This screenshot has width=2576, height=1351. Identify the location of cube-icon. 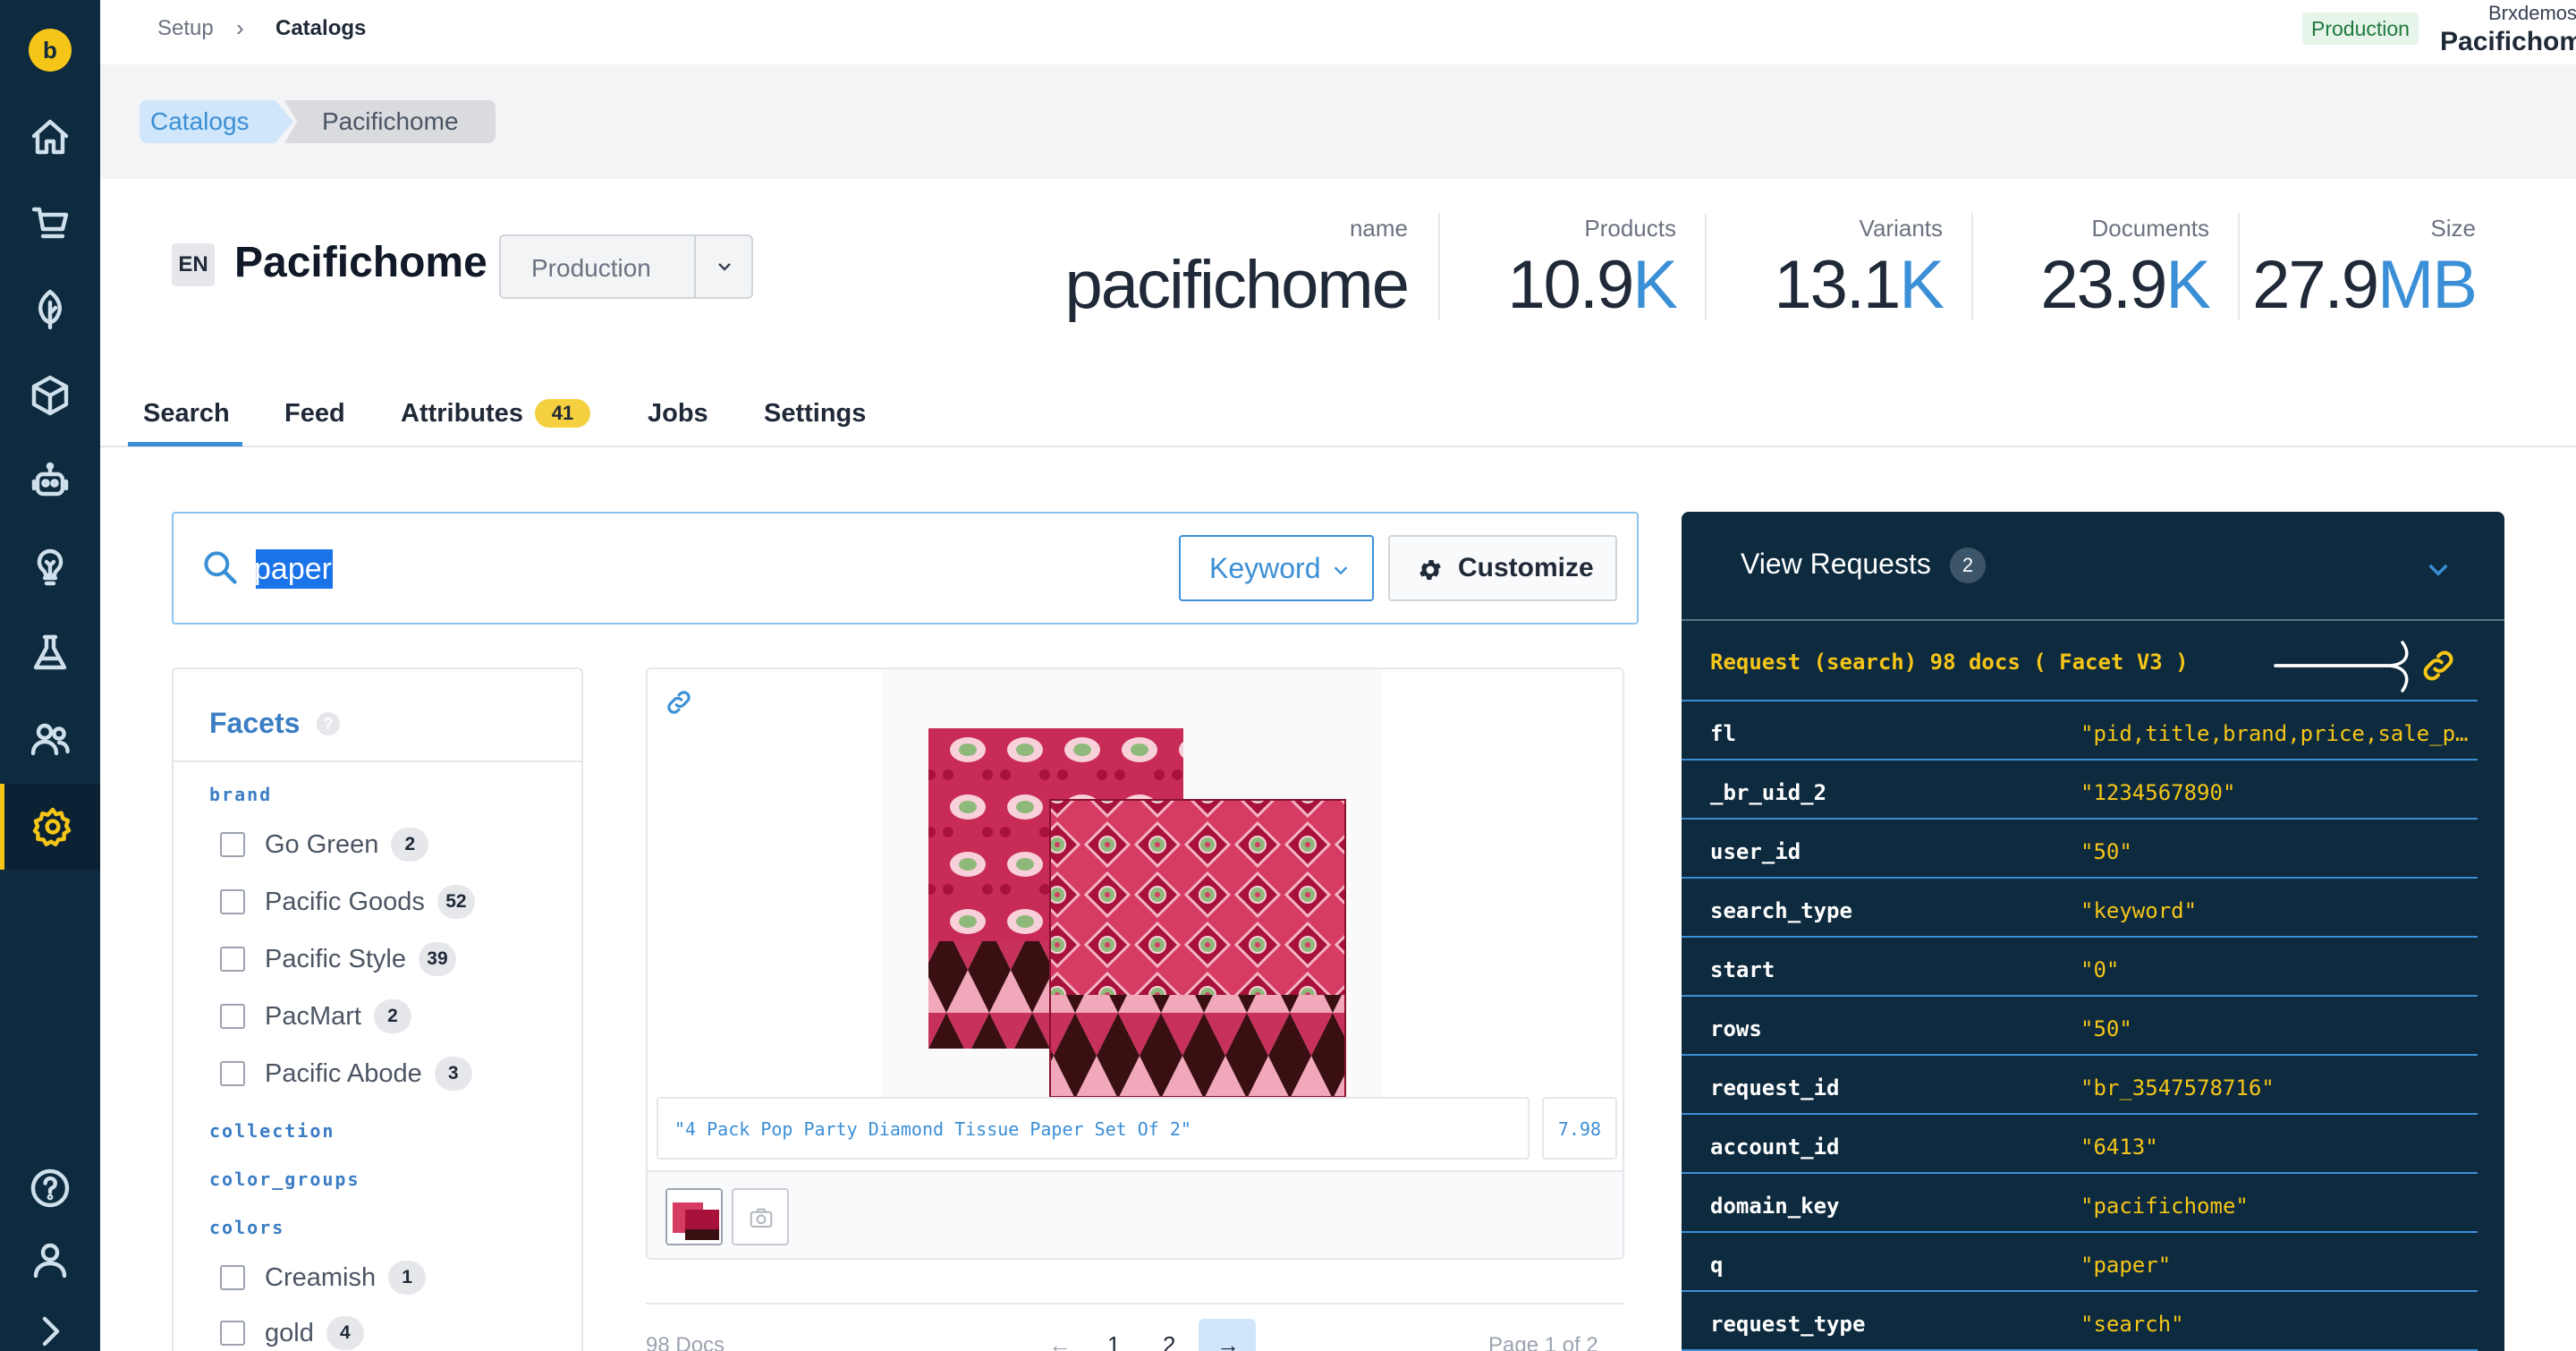
(50, 396).